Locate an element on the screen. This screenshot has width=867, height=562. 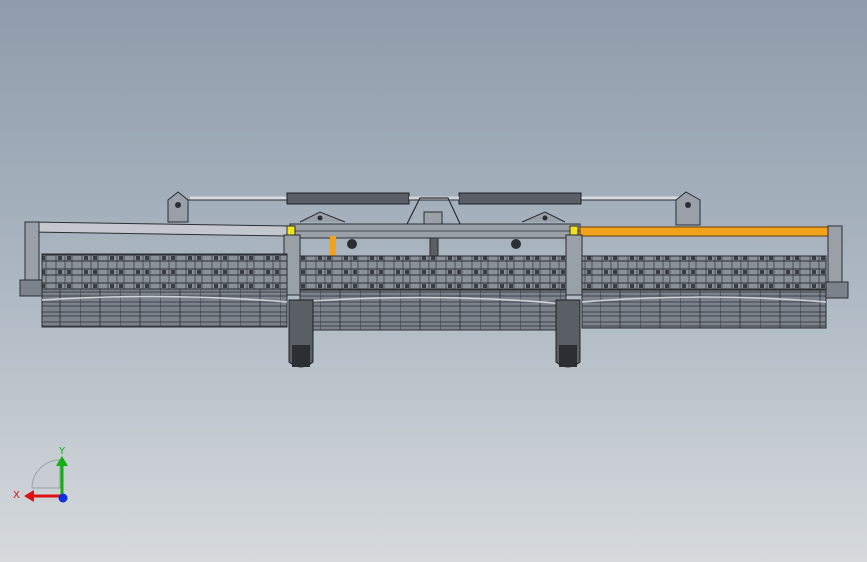
hydraulic-cylinder-left is located at coordinates (348, 198).